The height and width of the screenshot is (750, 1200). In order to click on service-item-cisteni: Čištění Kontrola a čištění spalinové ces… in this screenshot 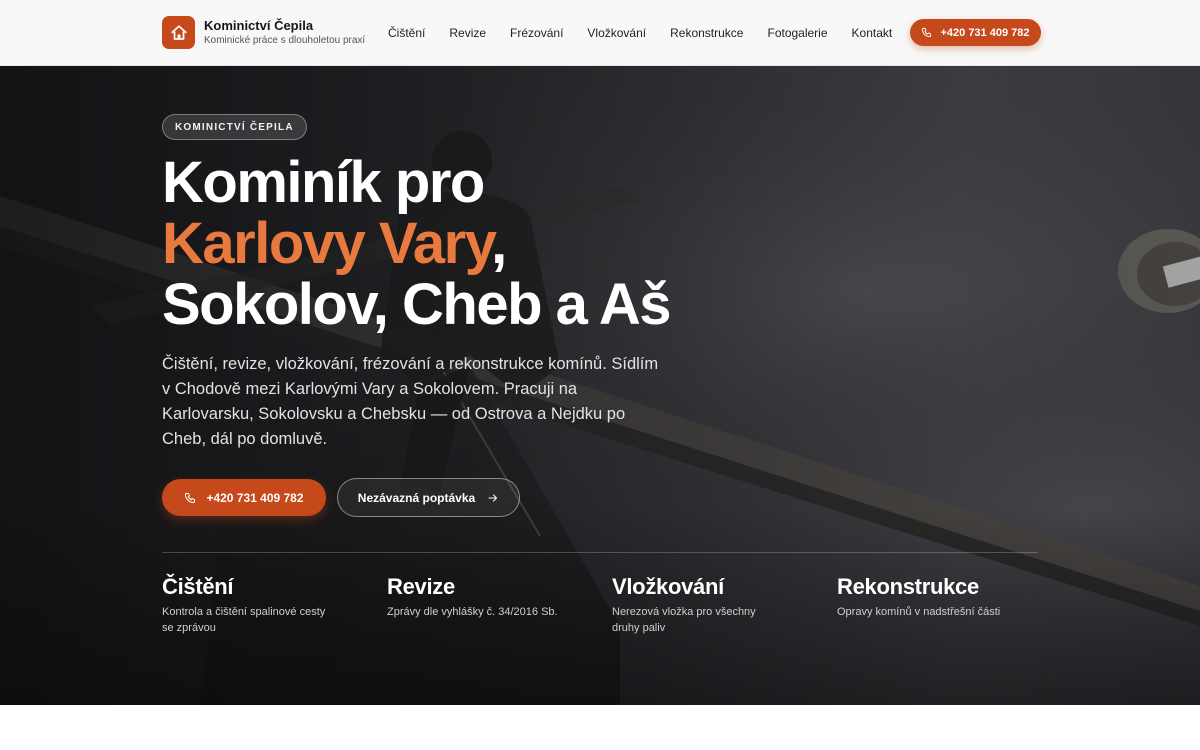, I will do `click(262, 604)`.